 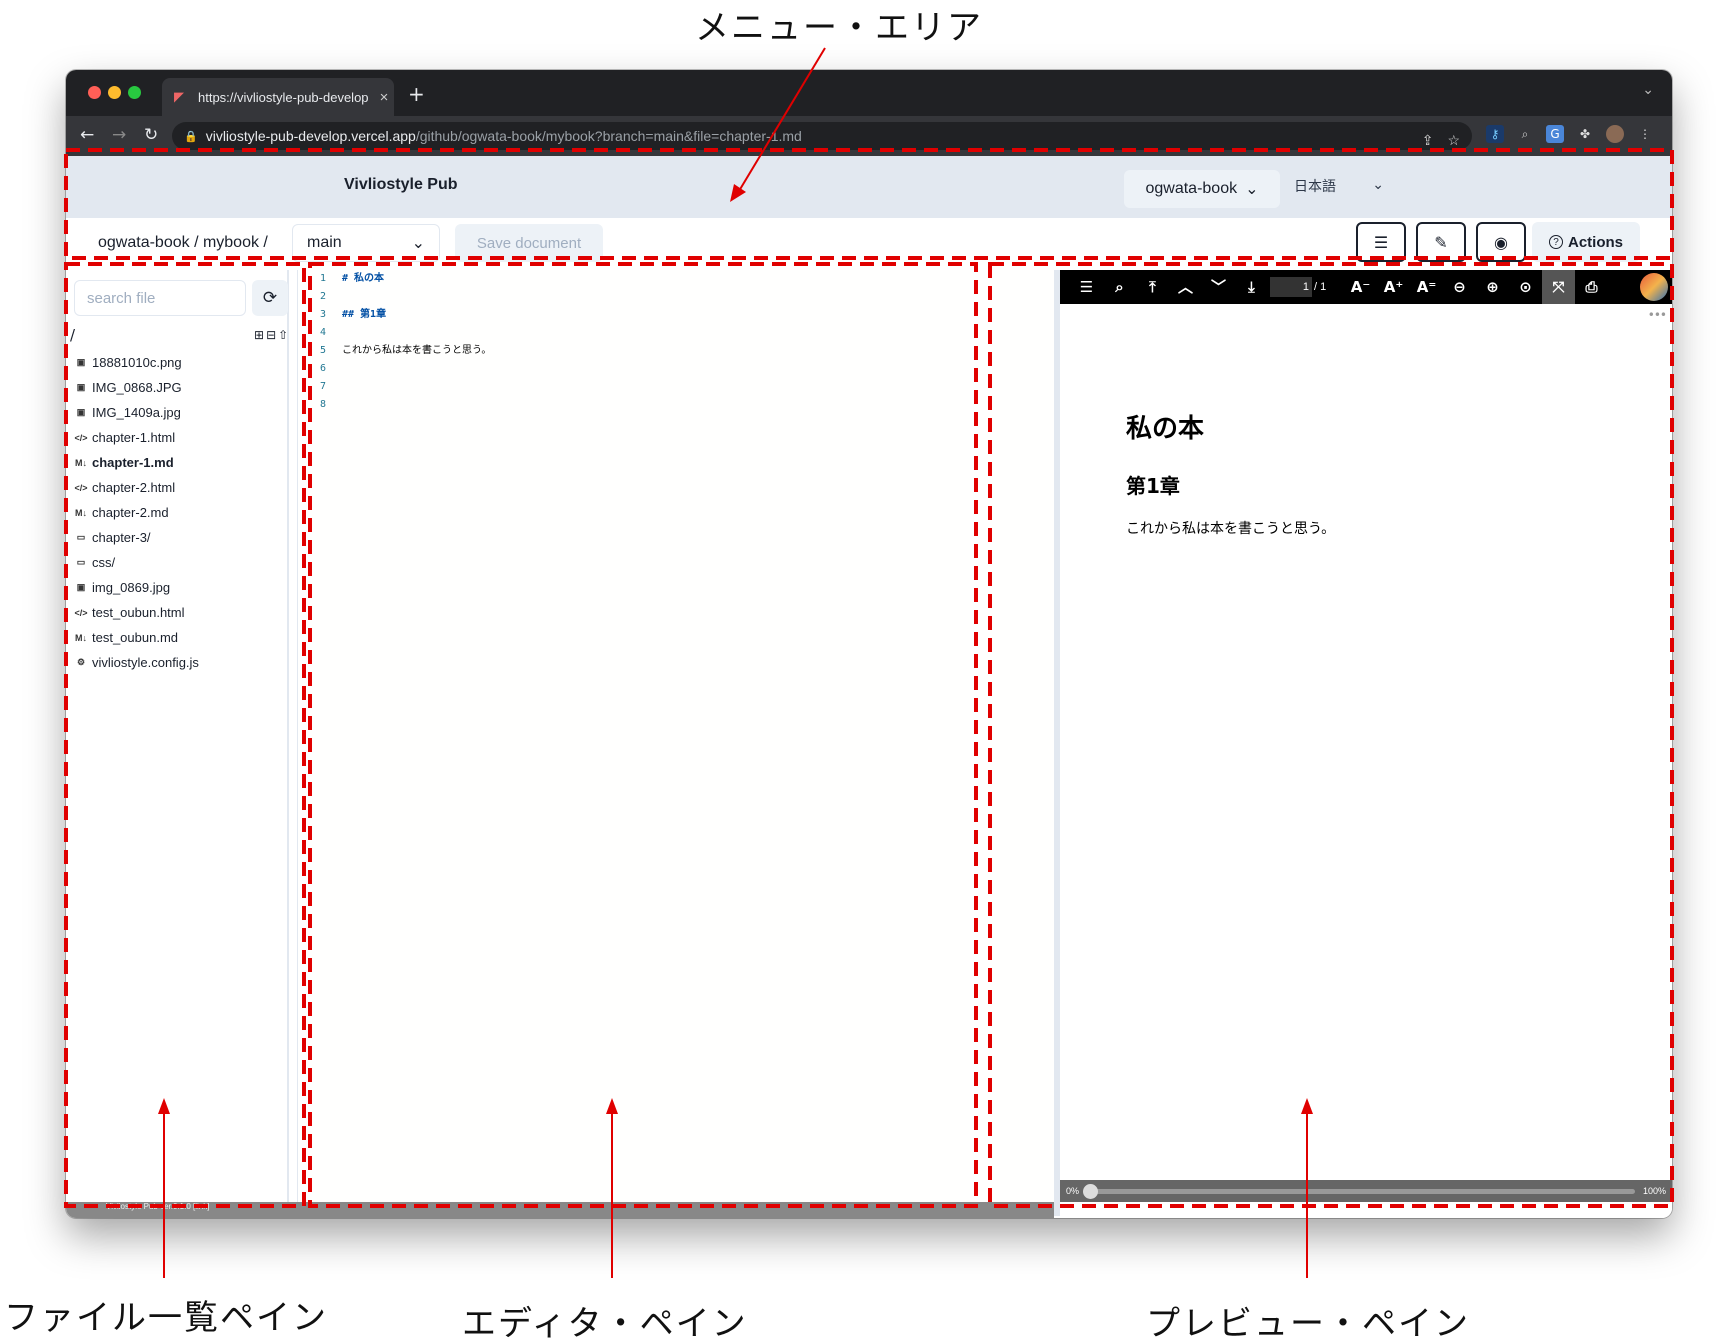 I want to click on app-title: Vivliostyle Pub, so click(x=401, y=185).